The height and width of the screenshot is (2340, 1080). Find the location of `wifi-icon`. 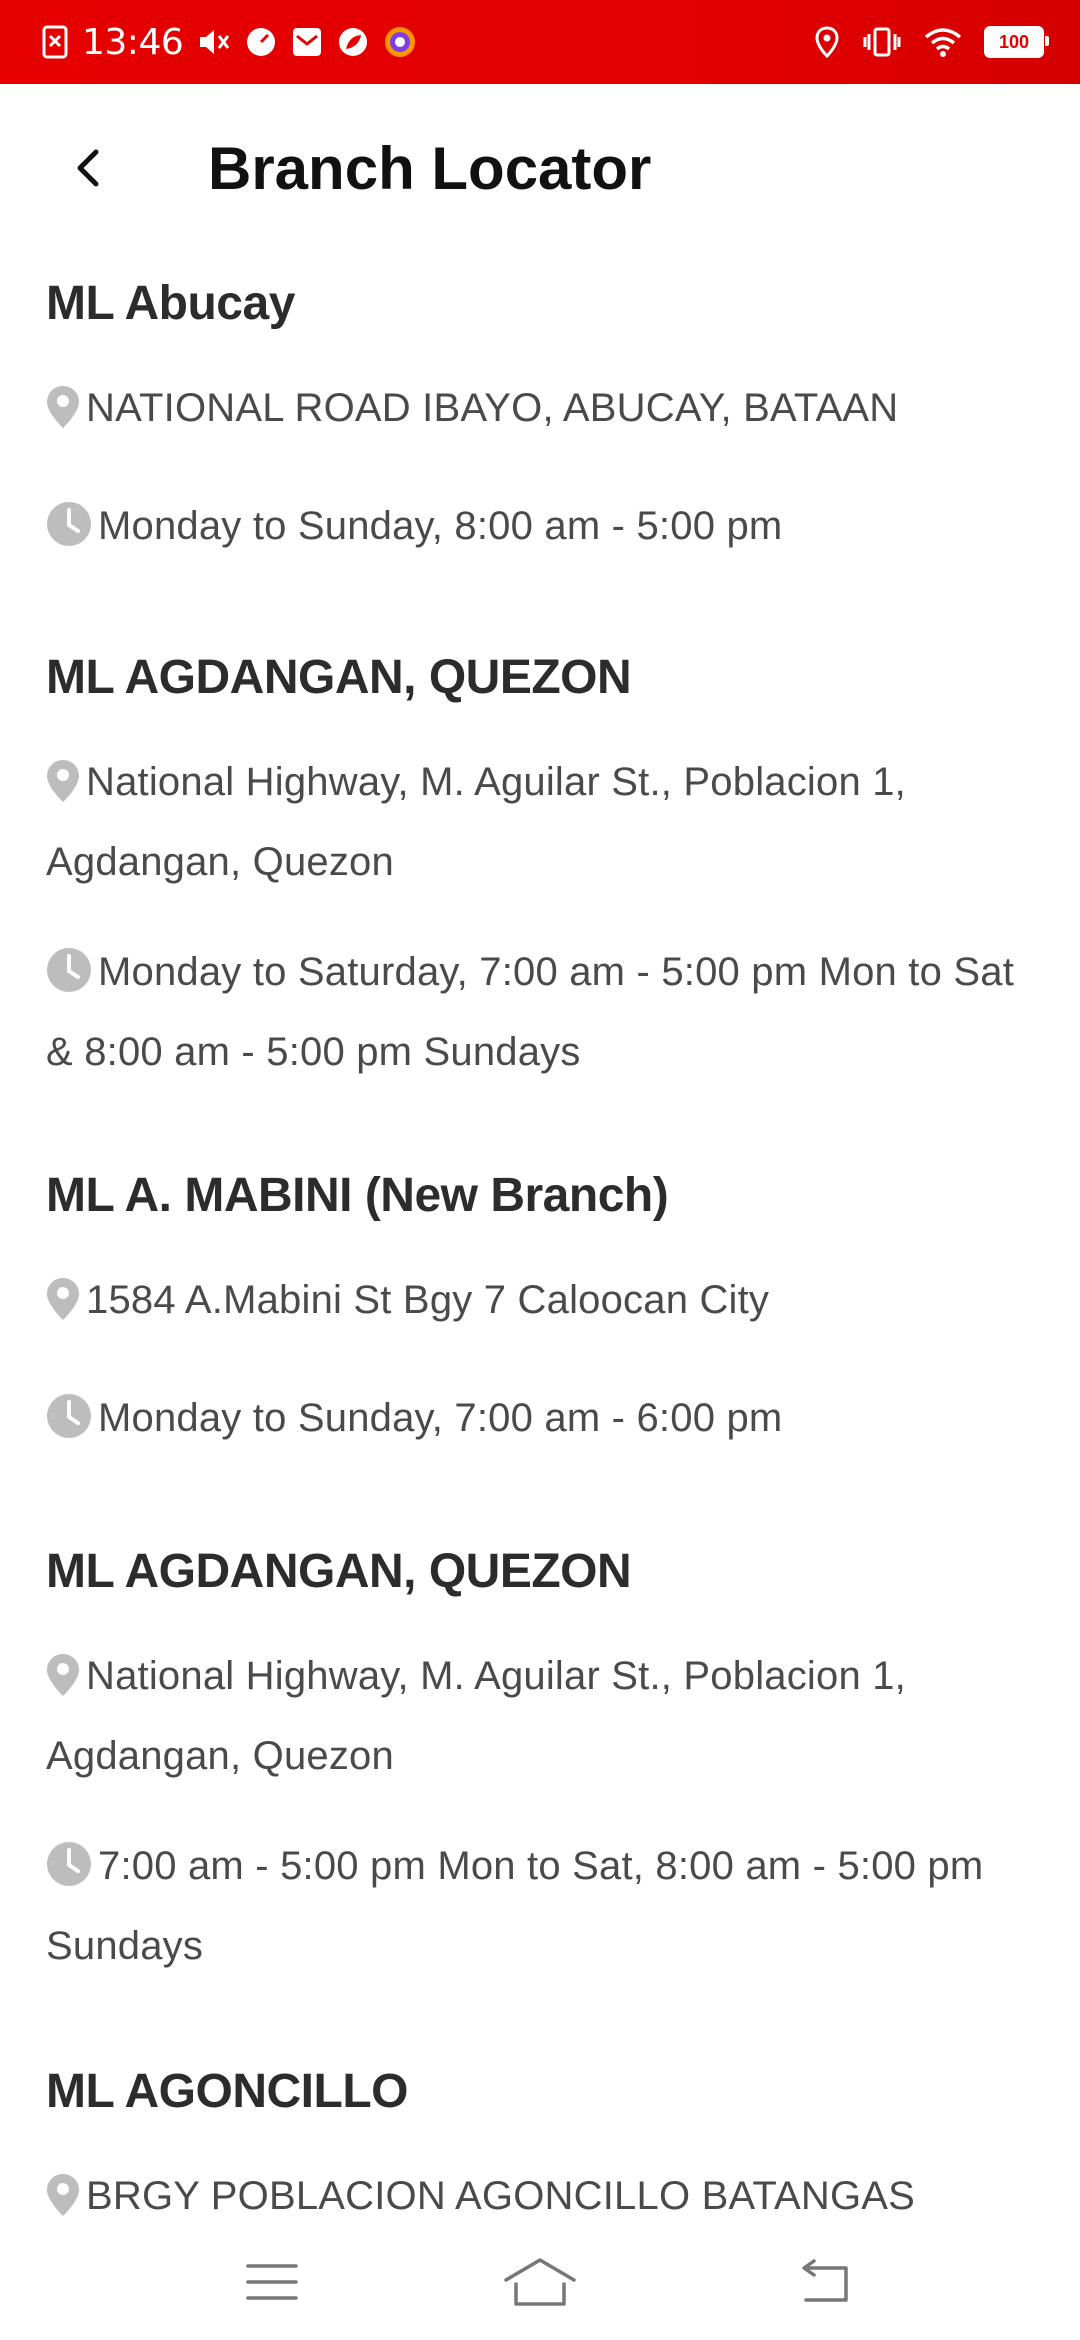

wifi-icon is located at coordinates (943, 42).